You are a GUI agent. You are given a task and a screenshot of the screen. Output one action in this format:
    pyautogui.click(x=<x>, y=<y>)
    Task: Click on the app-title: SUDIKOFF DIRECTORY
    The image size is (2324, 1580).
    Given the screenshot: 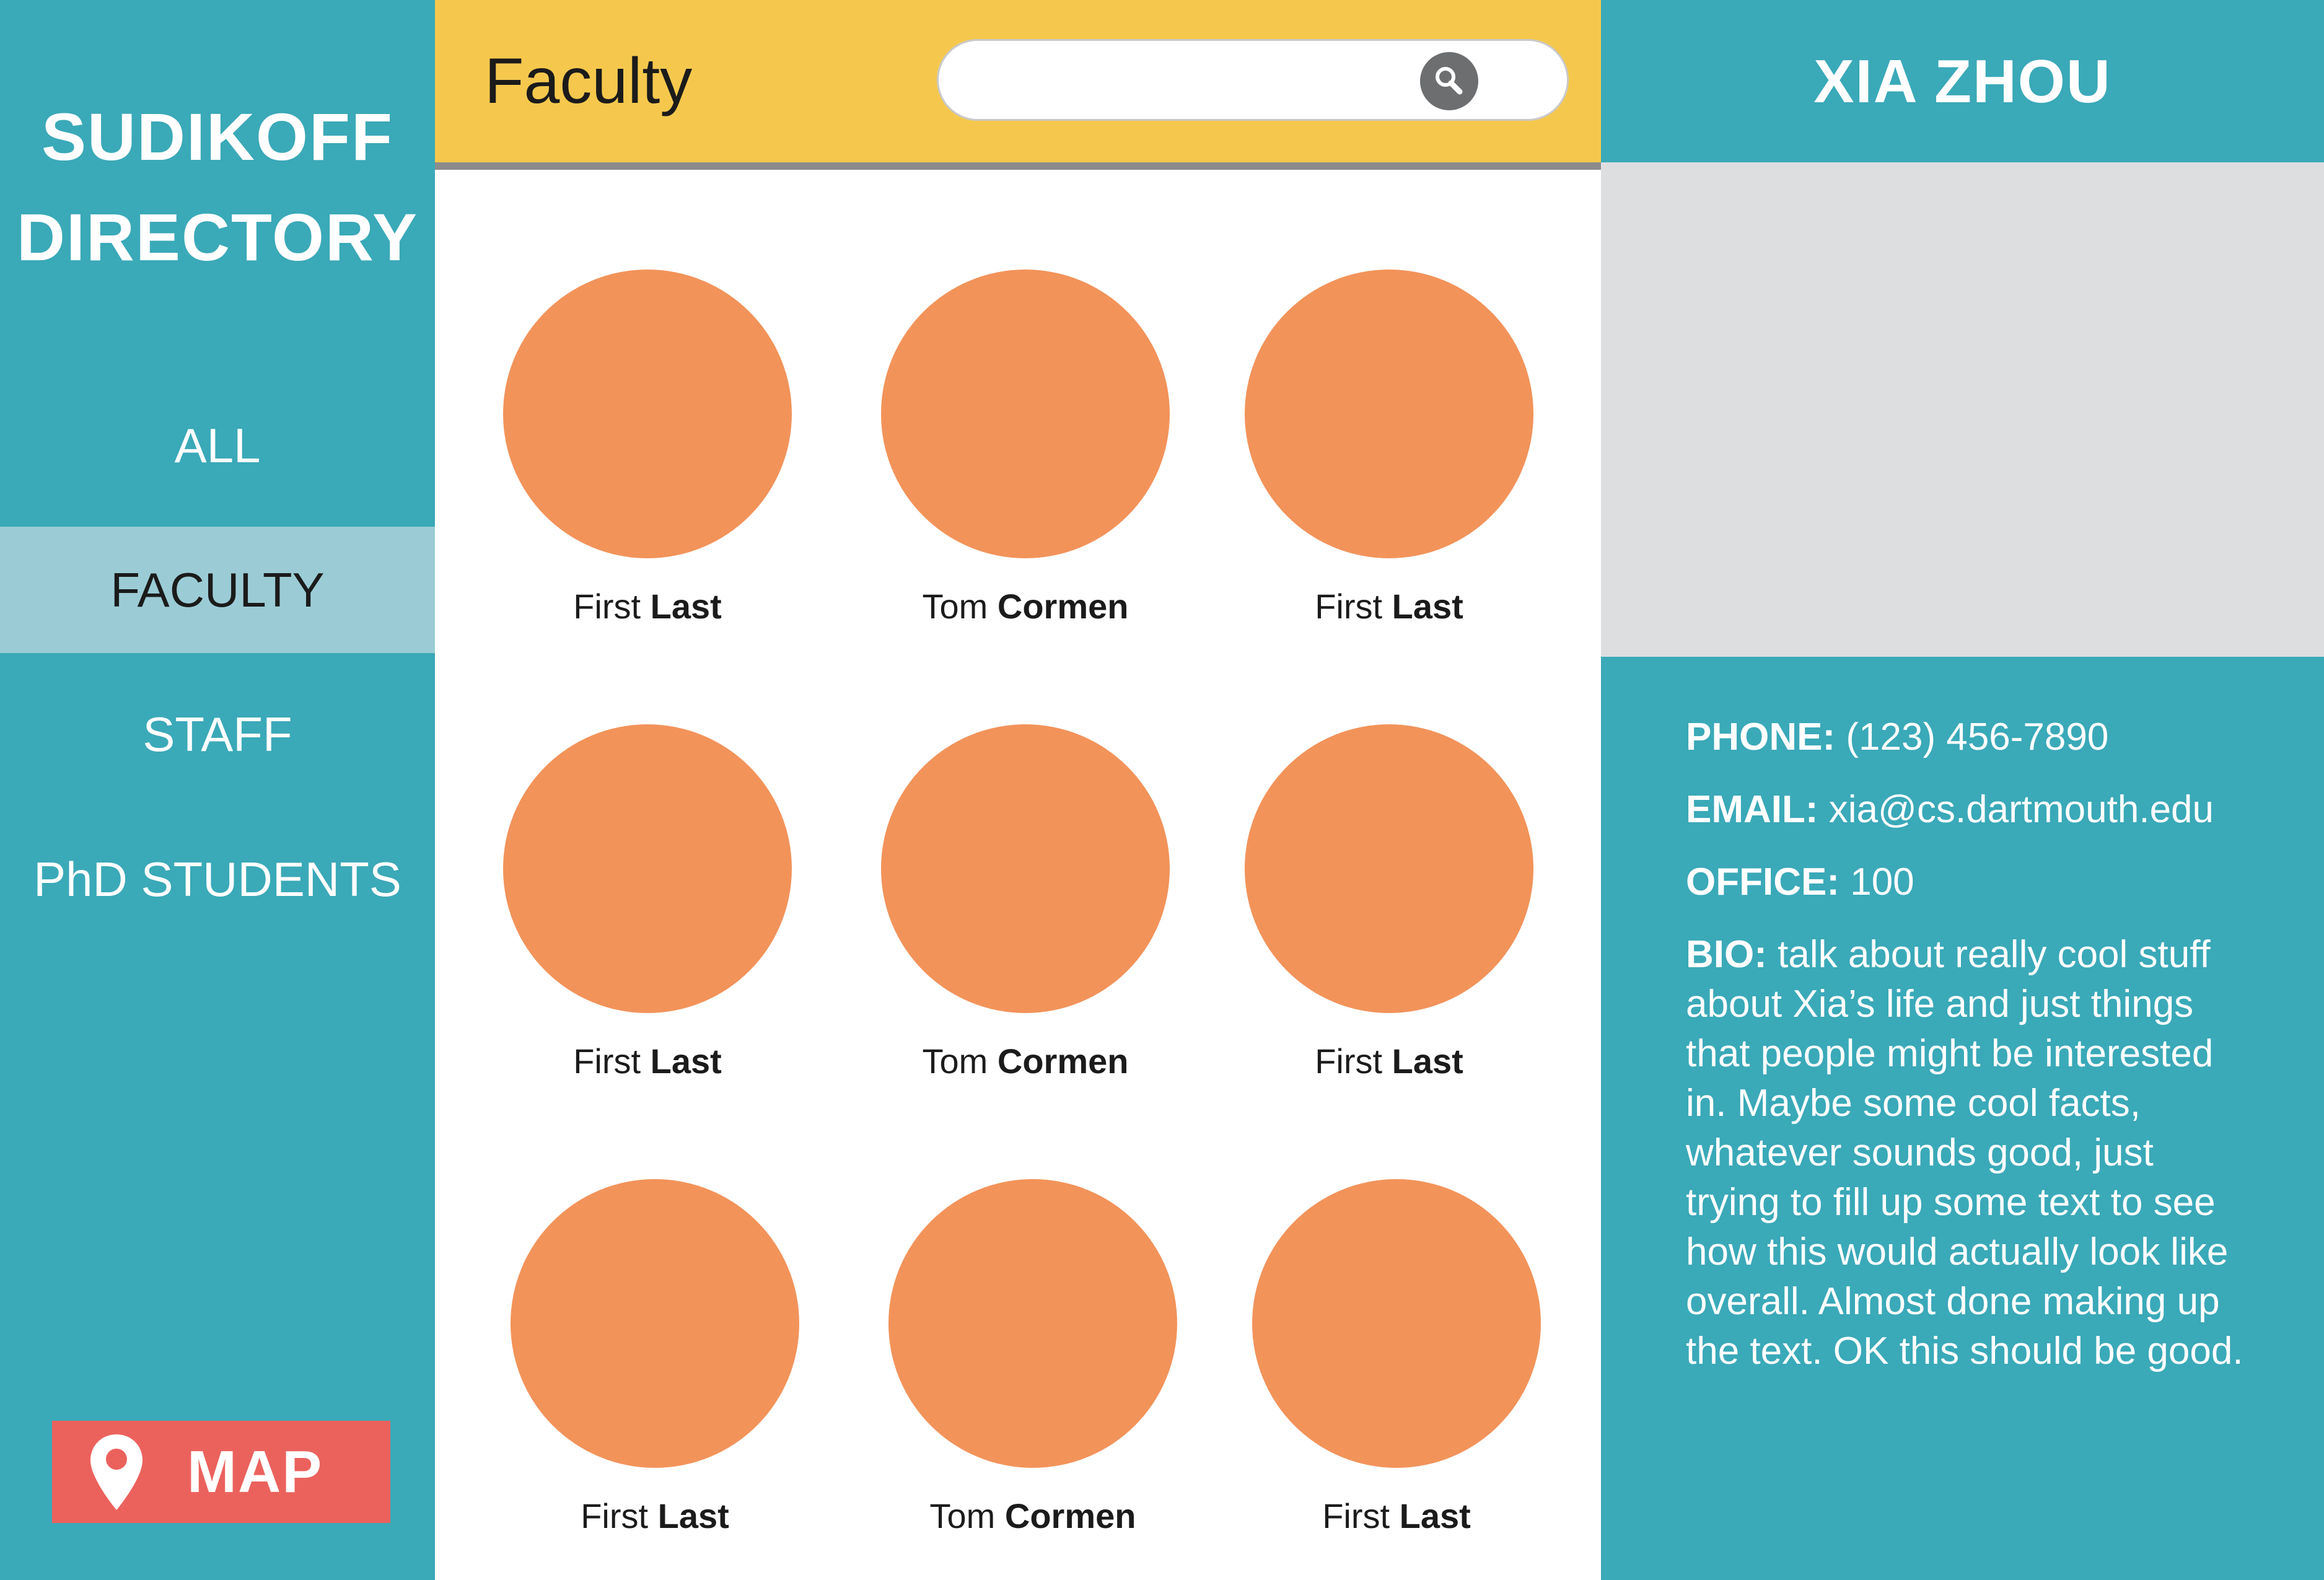 What is the action you would take?
    pyautogui.click(x=217, y=187)
    